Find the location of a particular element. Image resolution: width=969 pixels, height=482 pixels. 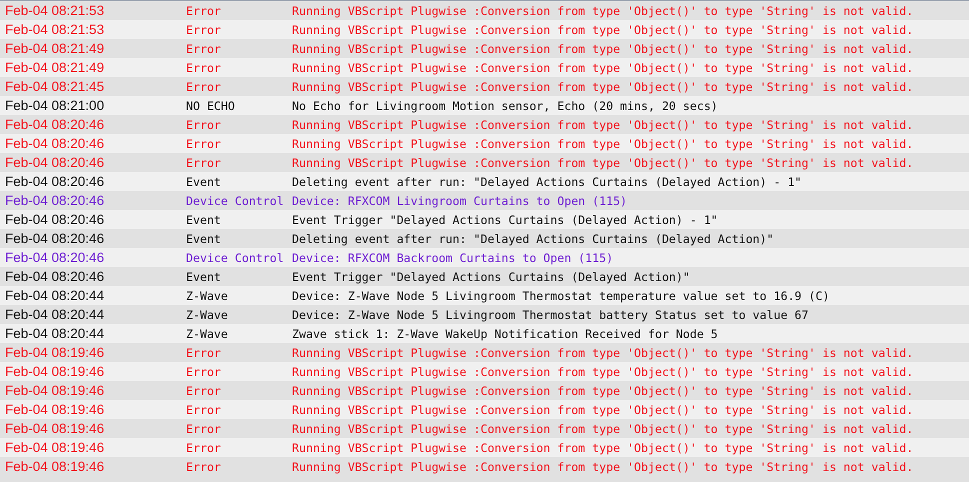

log-row: Feb-04 08:20:46 Event Deleting event after run: "Delayed Actions Curtains (Delayed Action)" is located at coordinates (484, 238).